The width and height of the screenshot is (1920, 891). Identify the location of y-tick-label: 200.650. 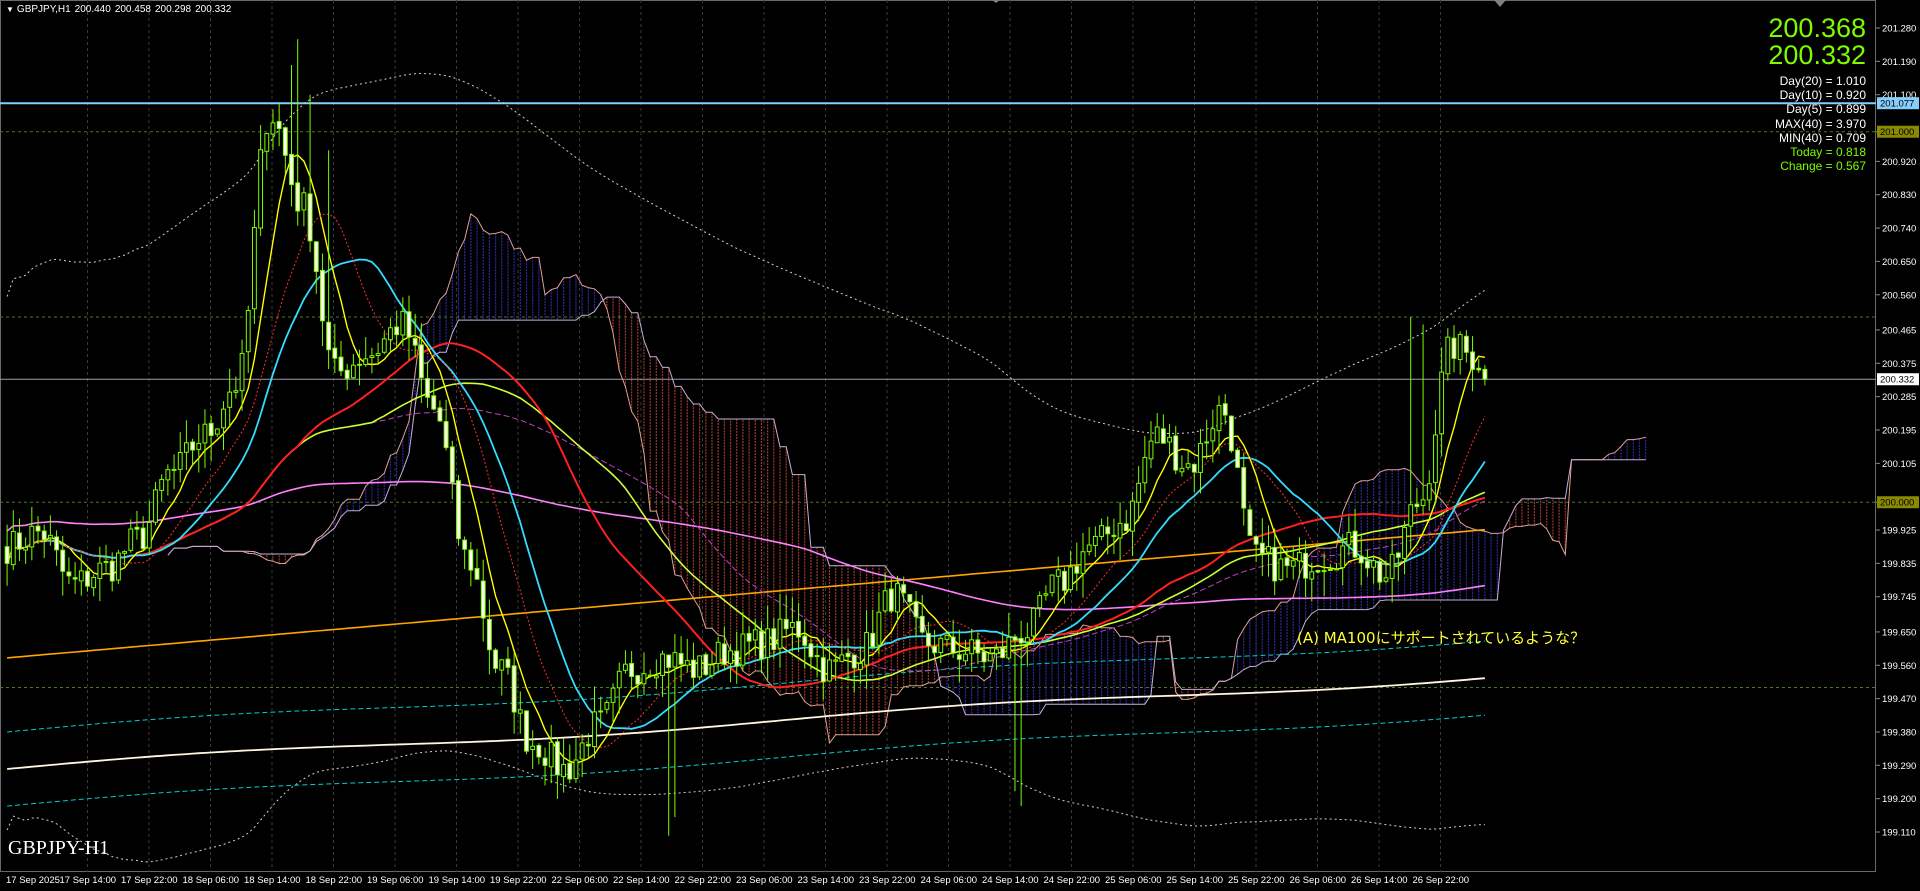
(1899, 262).